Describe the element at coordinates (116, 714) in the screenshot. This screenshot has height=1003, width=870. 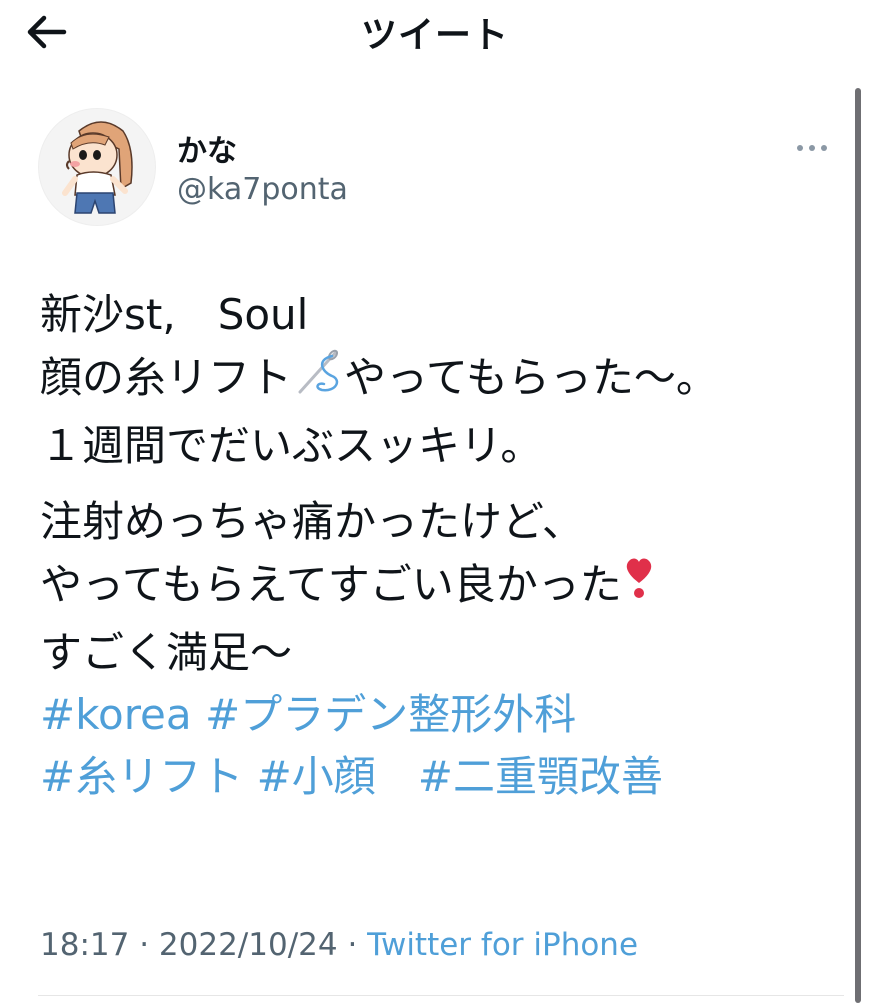
I see `hashtag-link: #korea` at that location.